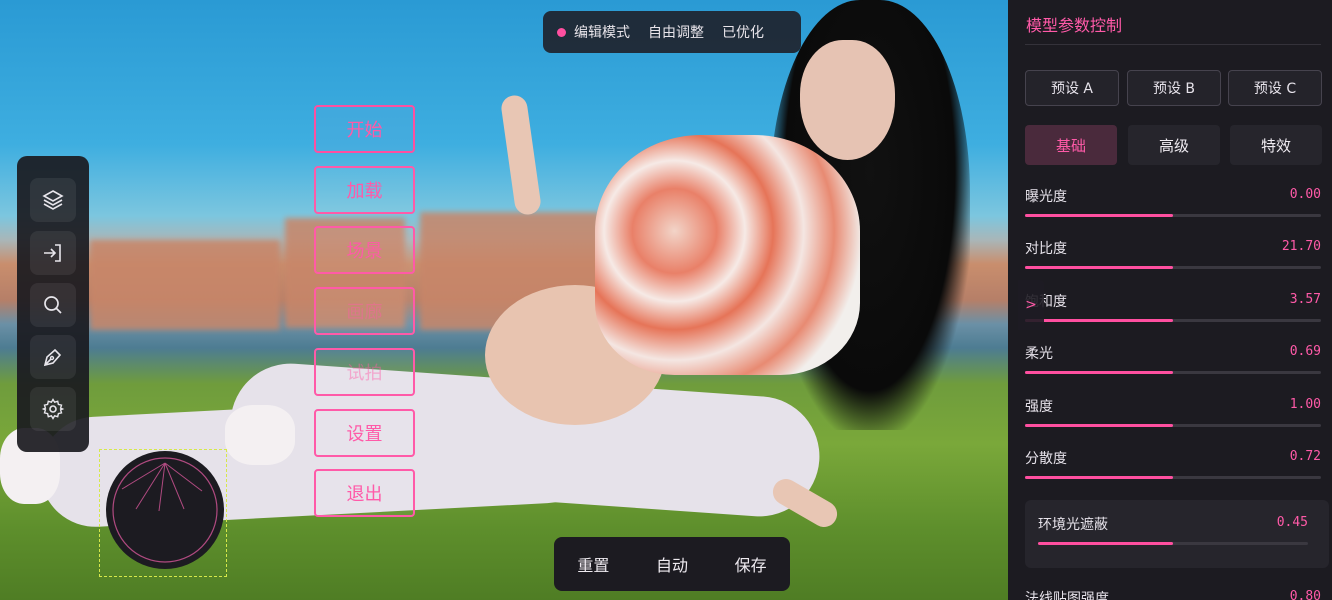 Image resolution: width=1332 pixels, height=600 pixels. I want to click on ambient-occlusion-slider: 环境光遮蔽 0.45, so click(1173, 534).